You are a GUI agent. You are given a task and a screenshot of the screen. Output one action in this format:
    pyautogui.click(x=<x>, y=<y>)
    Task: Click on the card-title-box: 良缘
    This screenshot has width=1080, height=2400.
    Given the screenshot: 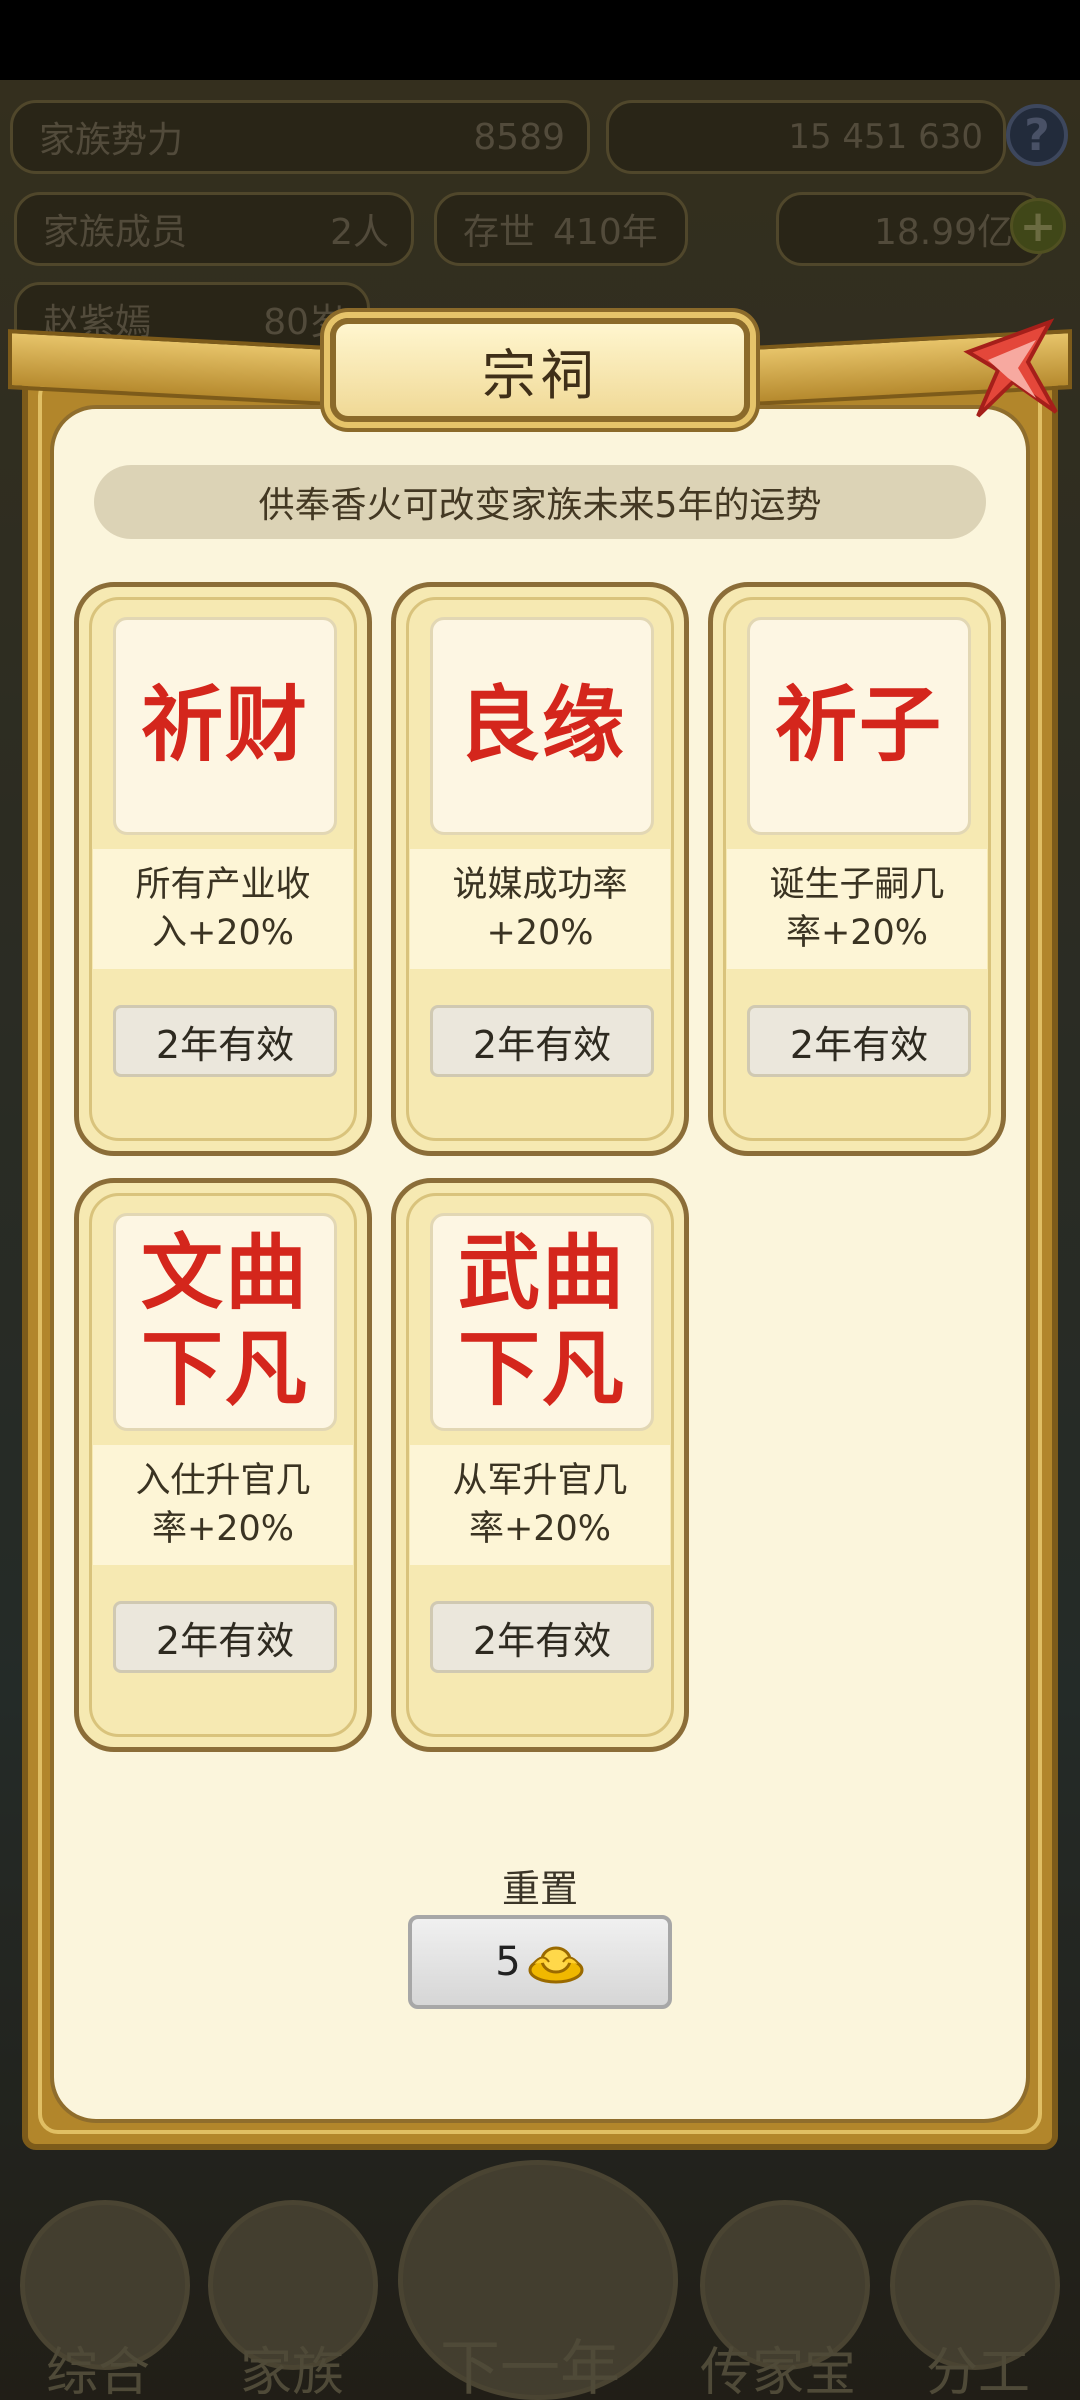 What is the action you would take?
    pyautogui.click(x=542, y=726)
    